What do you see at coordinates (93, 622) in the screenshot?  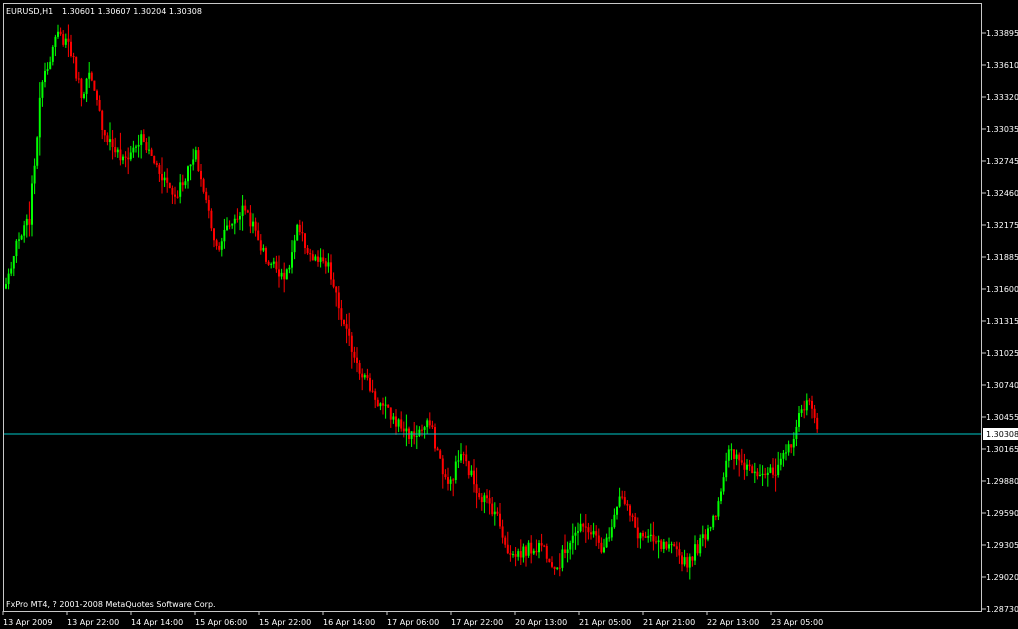 I see `time-tick-label: 13 Apr 22:00` at bounding box center [93, 622].